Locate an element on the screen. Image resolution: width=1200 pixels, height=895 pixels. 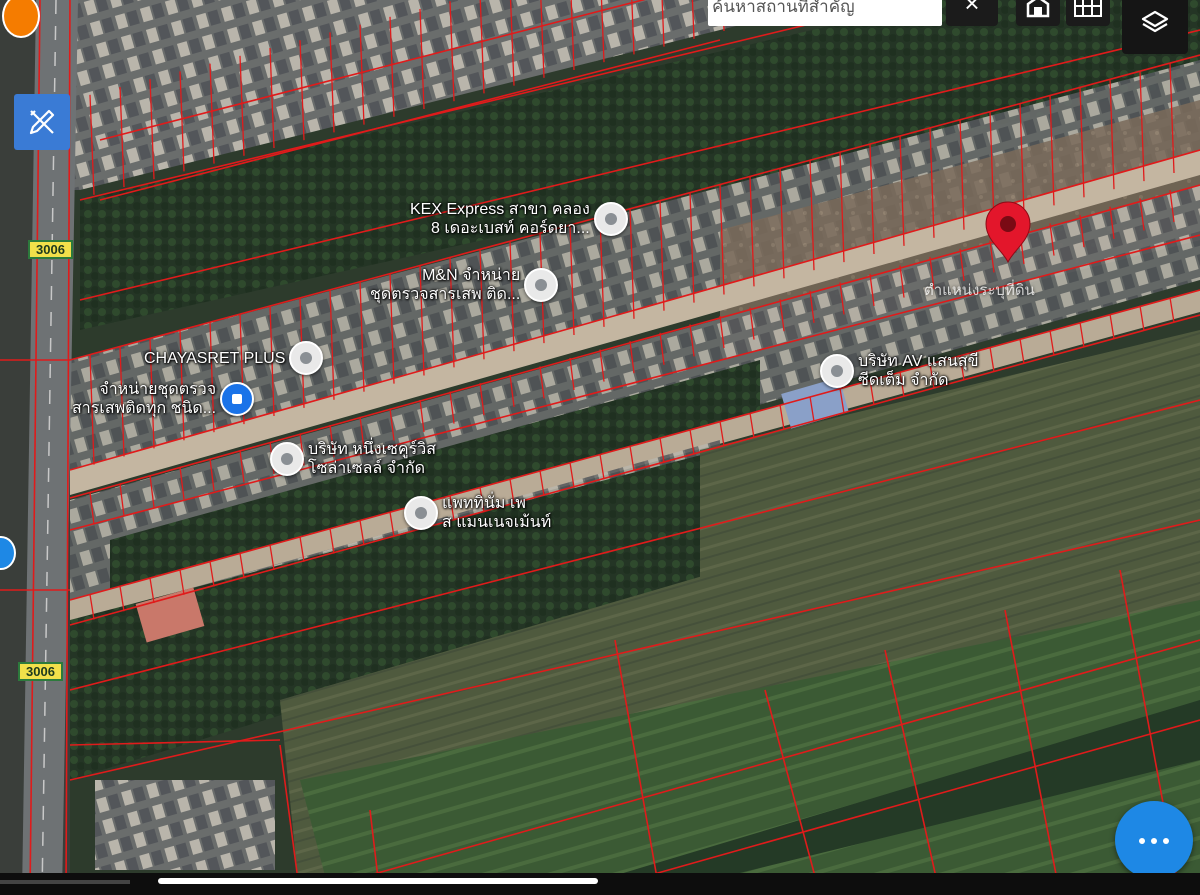
more-options-button is located at coordinates (1154, 840).